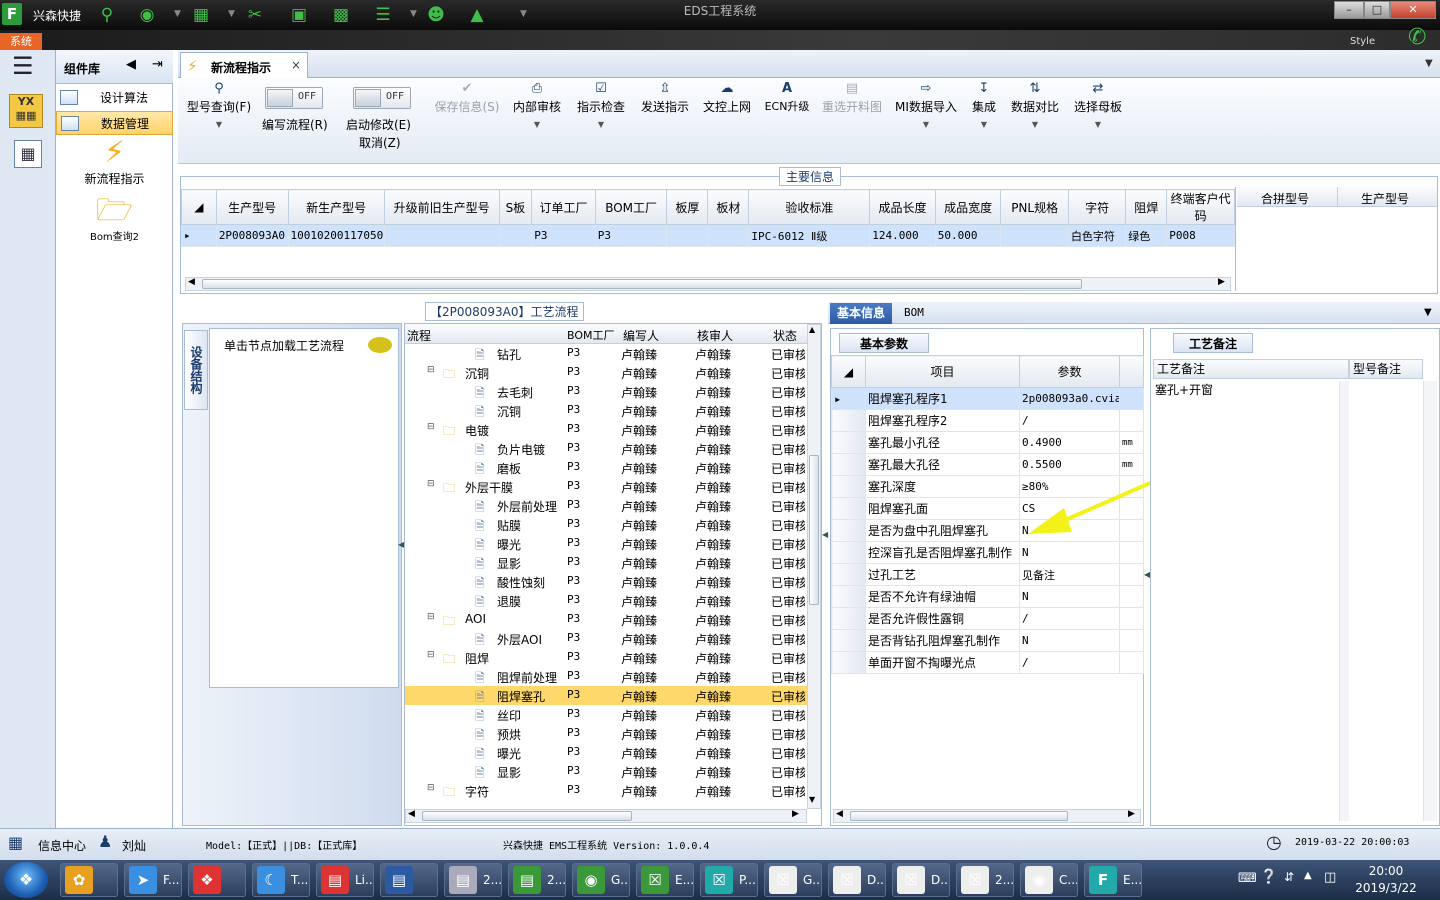 This screenshot has width=1440, height=900. What do you see at coordinates (563, 207) in the screenshot?
I see `column-header: 订单工厂` at bounding box center [563, 207].